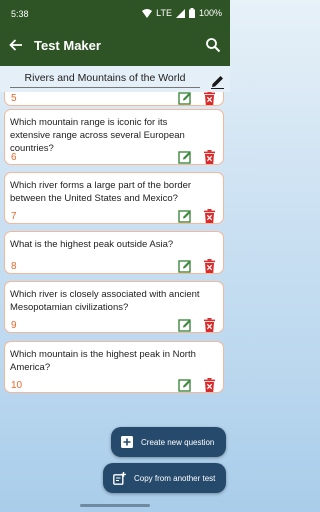 The width and height of the screenshot is (320, 512). Describe the element at coordinates (20, 14) in the screenshot. I see `status-time: 5:38` at that location.